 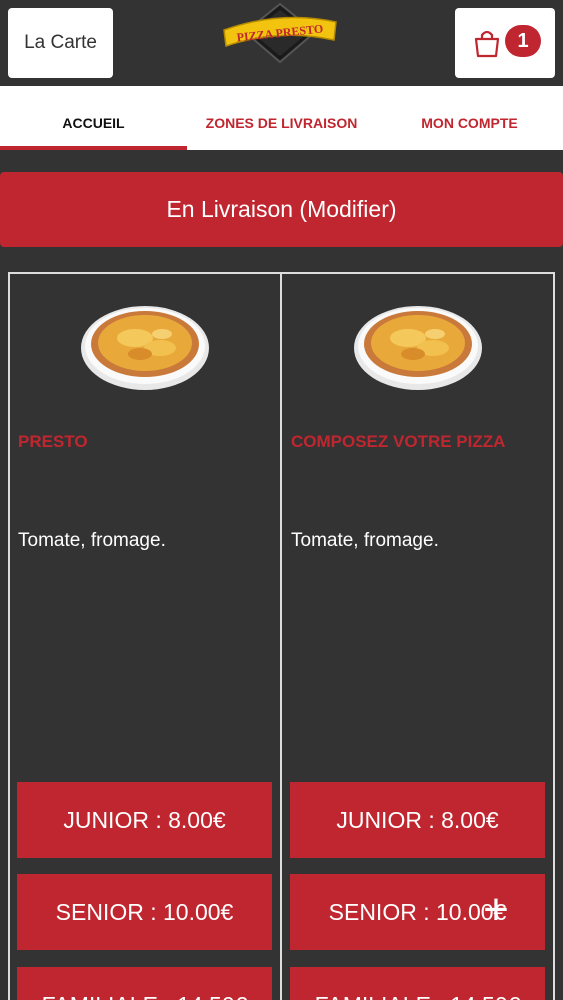 What do you see at coordinates (398, 441) in the screenshot?
I see `product-name: COMPOSEZ VOTRE PIZZA` at bounding box center [398, 441].